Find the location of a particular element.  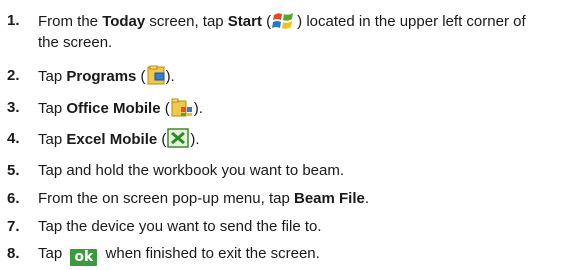

ok-button-icon: ok is located at coordinates (84, 257).